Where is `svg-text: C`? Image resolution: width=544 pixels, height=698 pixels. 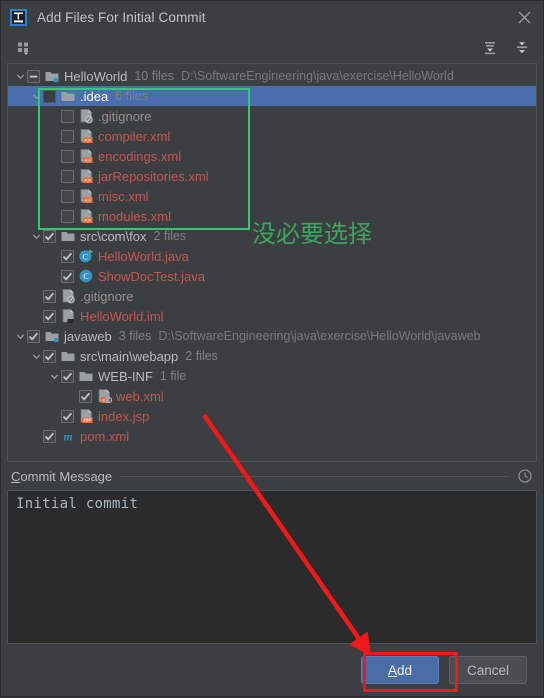 svg-text: C is located at coordinates (85, 256).